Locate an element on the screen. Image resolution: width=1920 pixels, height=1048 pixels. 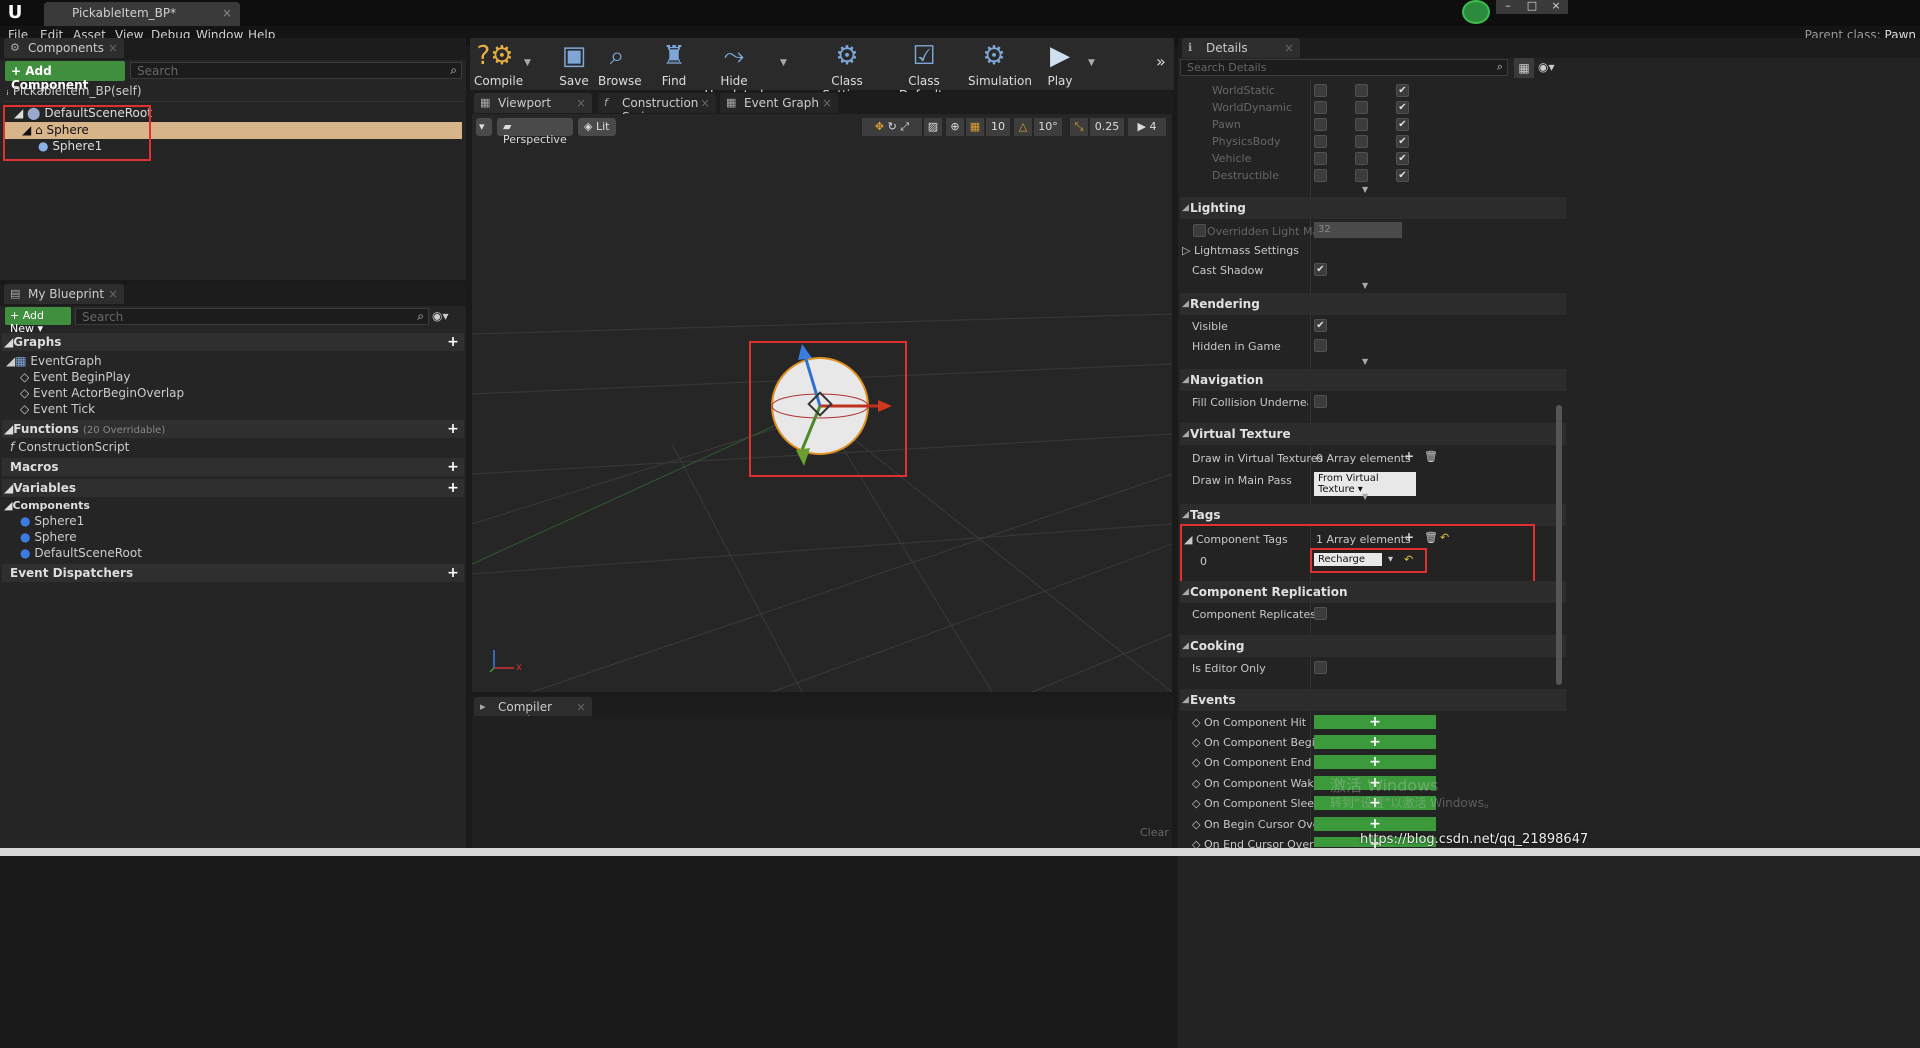
trash-icon: 🗑 is located at coordinates (1431, 456).